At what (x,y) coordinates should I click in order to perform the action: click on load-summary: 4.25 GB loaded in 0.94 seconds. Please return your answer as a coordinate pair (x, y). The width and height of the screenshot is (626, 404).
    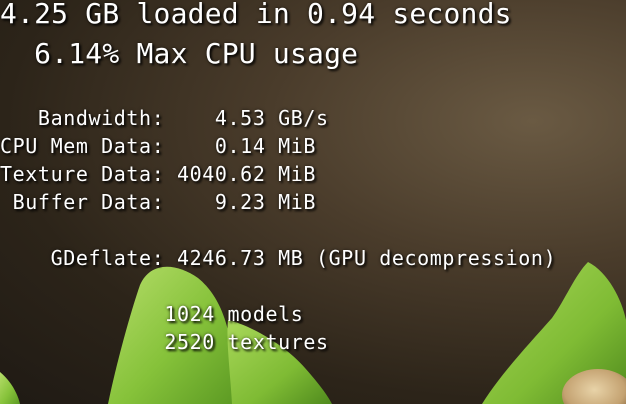
    Looking at the image, I should click on (256, 15).